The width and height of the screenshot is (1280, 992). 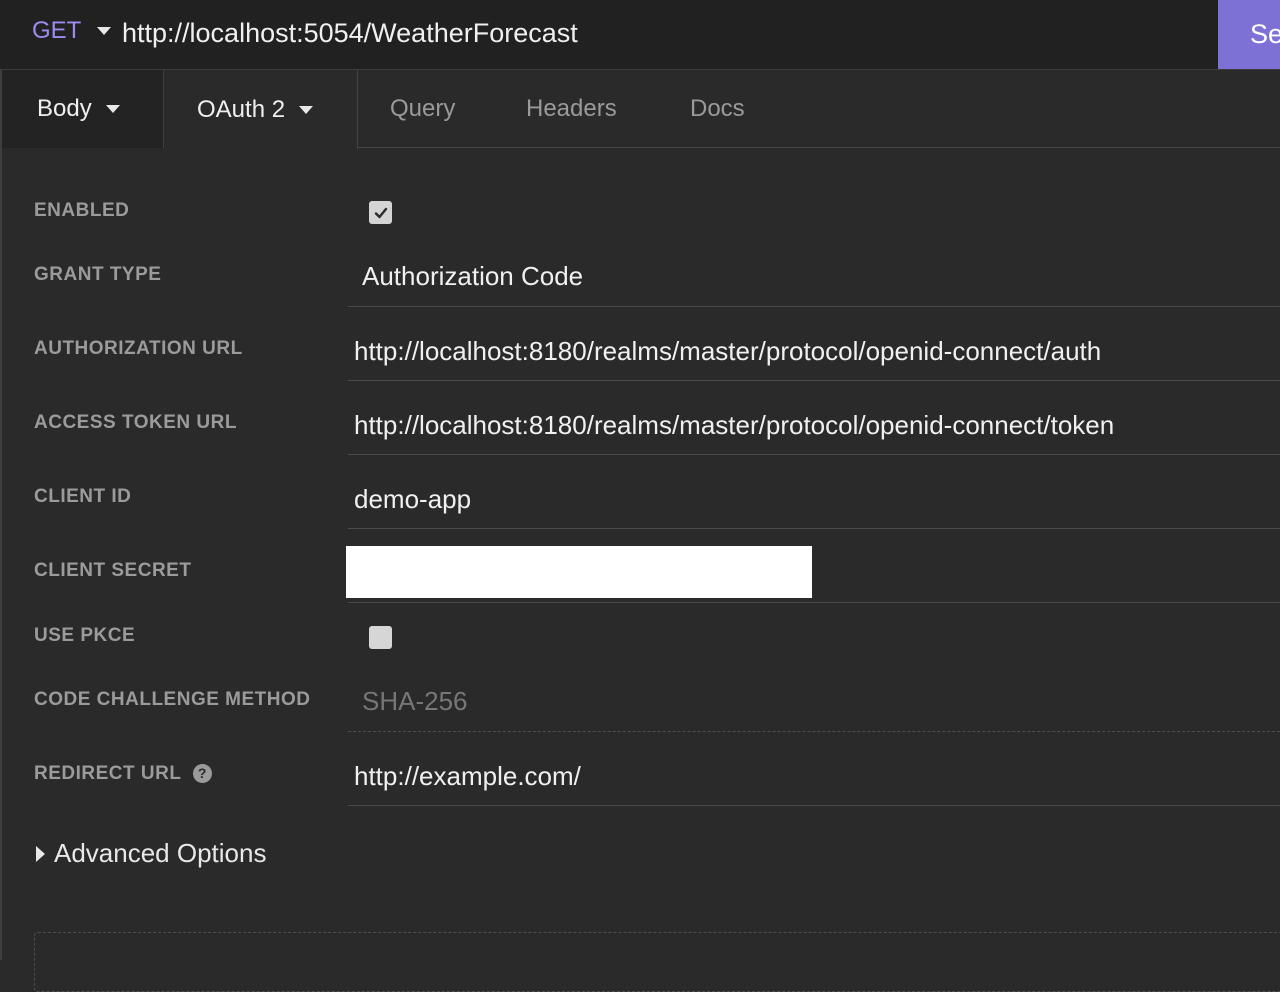 What do you see at coordinates (138, 348) in the screenshot?
I see `authorization-url-label: AUTHORIZATION URL` at bounding box center [138, 348].